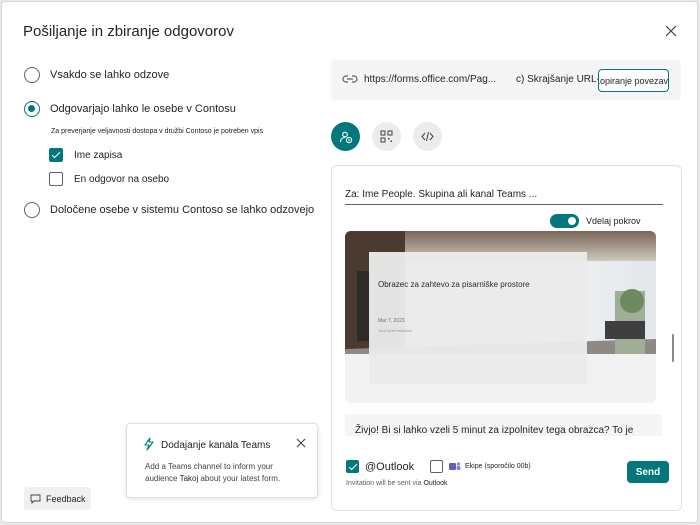  What do you see at coordinates (436, 466) in the screenshot?
I see `teams-checkbox` at bounding box center [436, 466].